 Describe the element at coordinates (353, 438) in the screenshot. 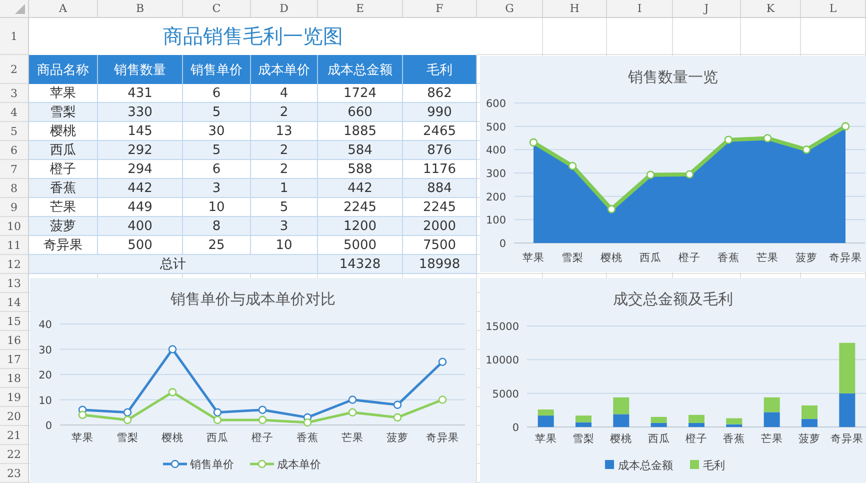

I see `category-label: 芒果` at that location.